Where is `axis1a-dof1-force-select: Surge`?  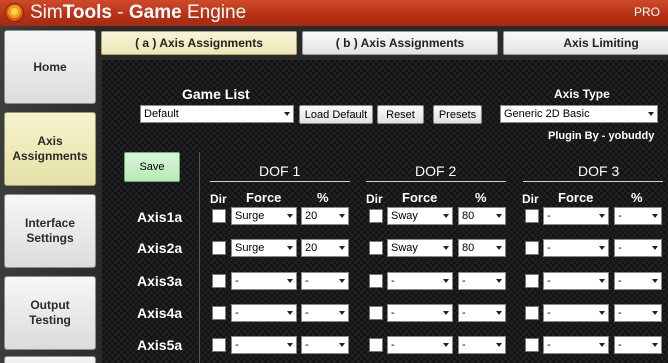 axis1a-dof1-force-select: Surge is located at coordinates (264, 216).